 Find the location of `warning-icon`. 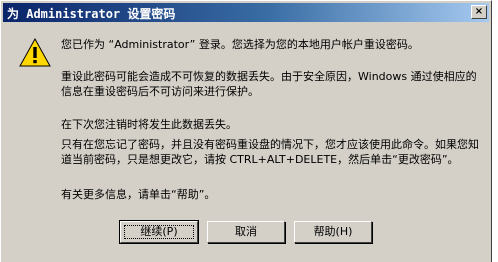

warning-icon is located at coordinates (35, 52).